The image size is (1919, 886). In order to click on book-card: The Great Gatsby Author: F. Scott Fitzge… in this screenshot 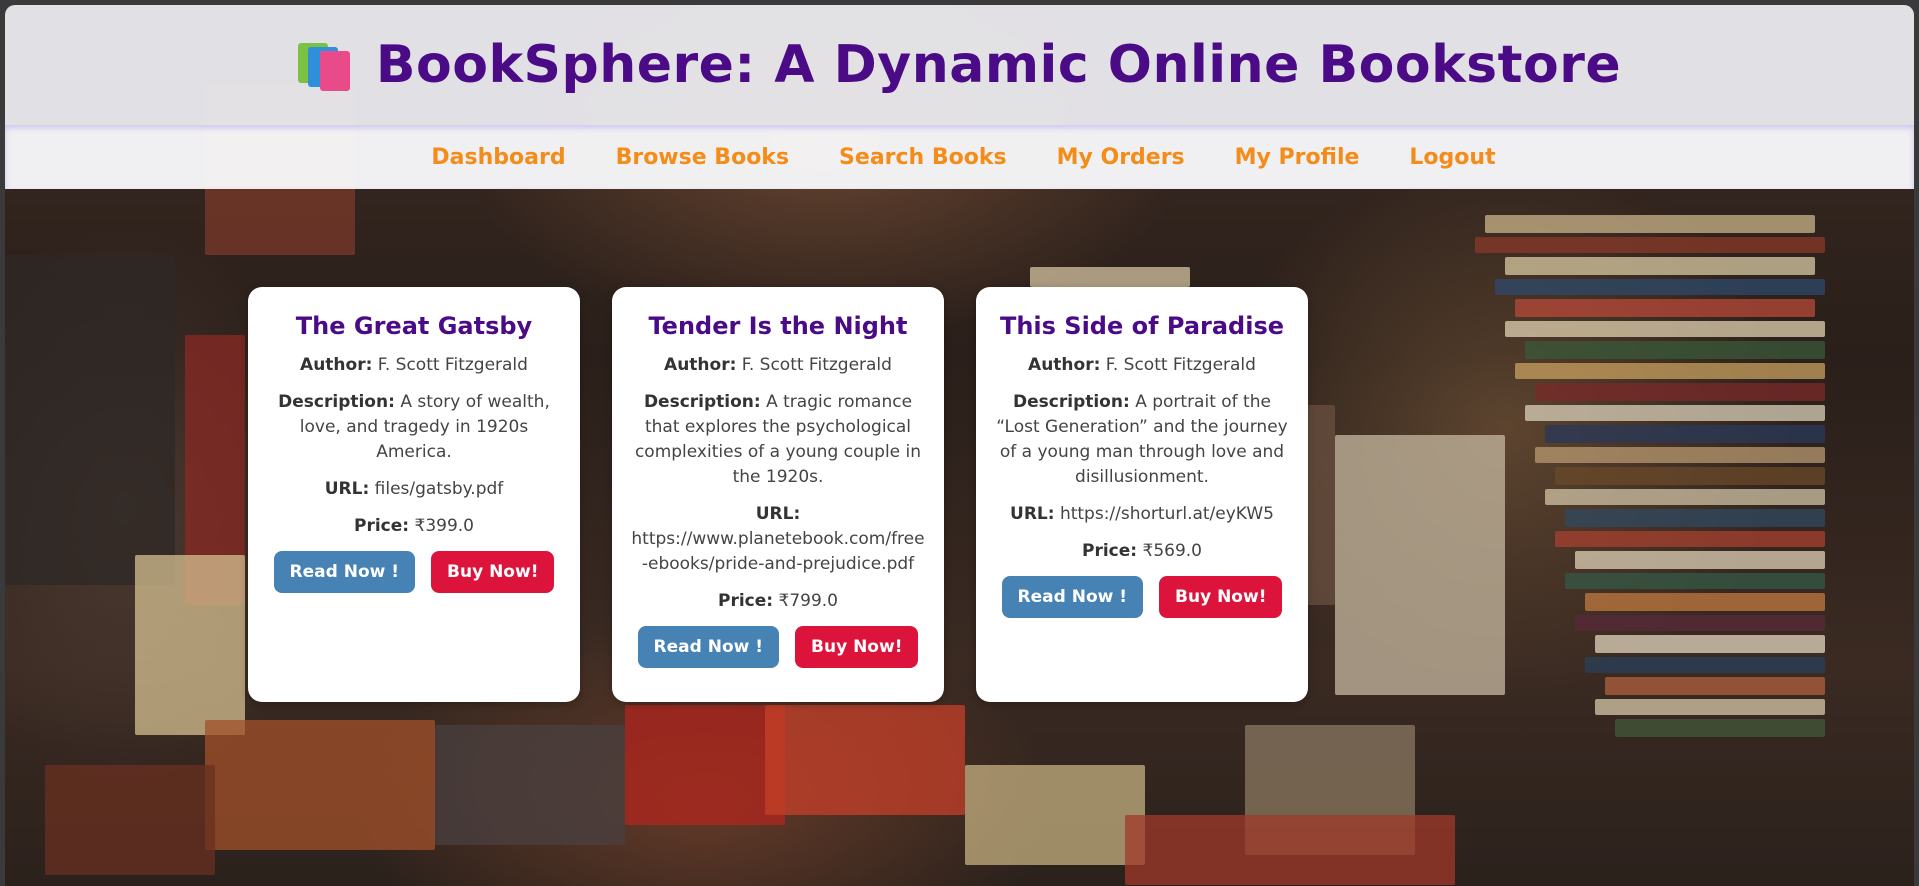, I will do `click(414, 494)`.